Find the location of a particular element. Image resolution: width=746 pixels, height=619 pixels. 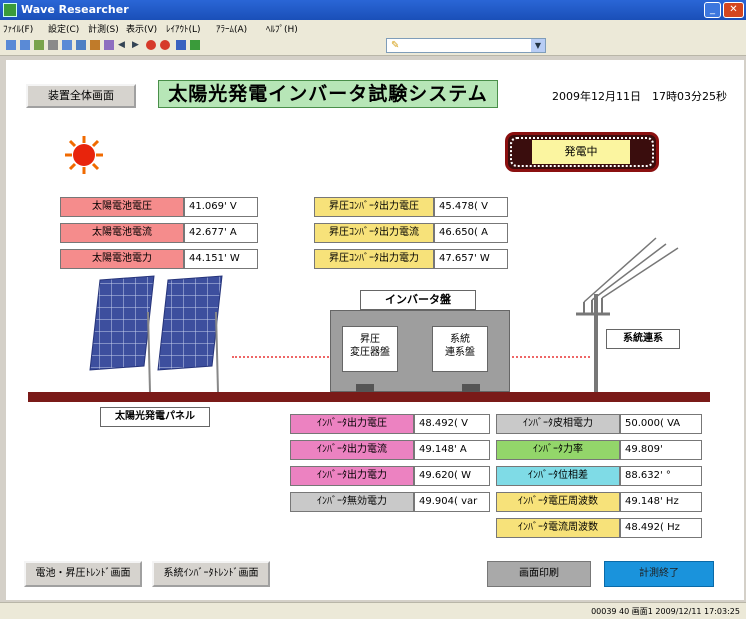

end-measurement-button: 計測終了 is located at coordinates (659, 574).